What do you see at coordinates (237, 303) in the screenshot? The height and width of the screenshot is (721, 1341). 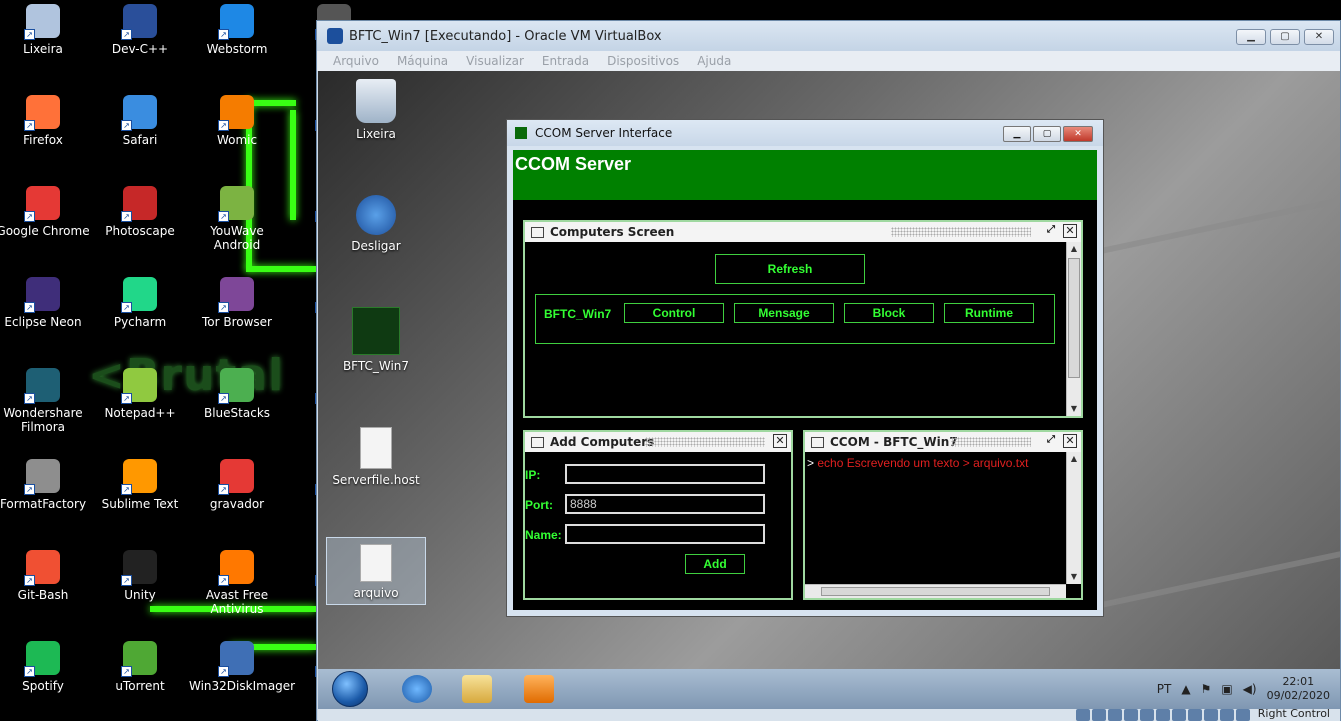 I see `host-icon-tor: ↗ Tor Browser` at bounding box center [237, 303].